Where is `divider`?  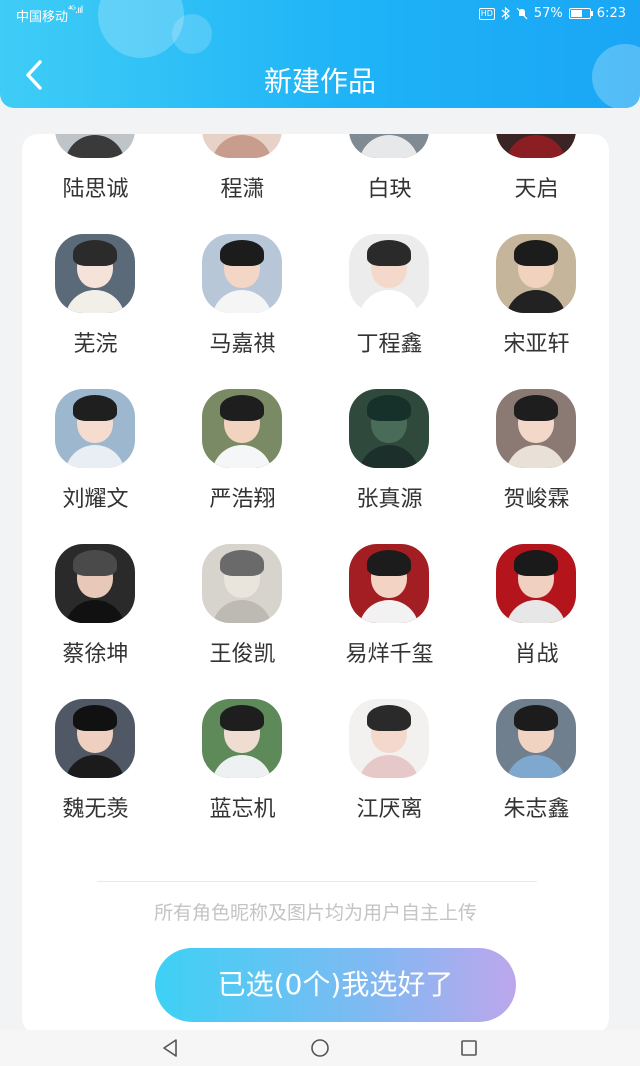
divider is located at coordinates (317, 881).